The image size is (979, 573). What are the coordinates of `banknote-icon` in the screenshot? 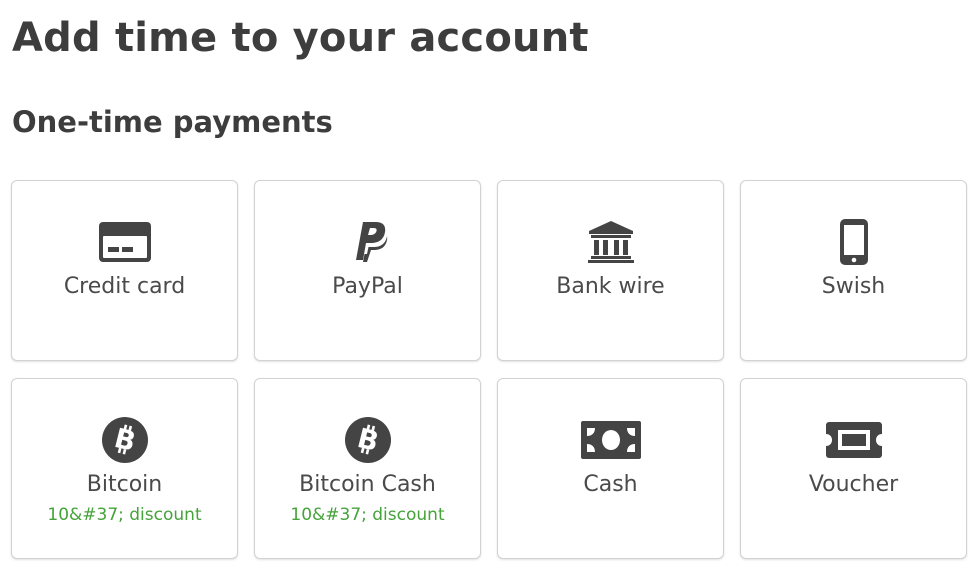 It's located at (610, 440).